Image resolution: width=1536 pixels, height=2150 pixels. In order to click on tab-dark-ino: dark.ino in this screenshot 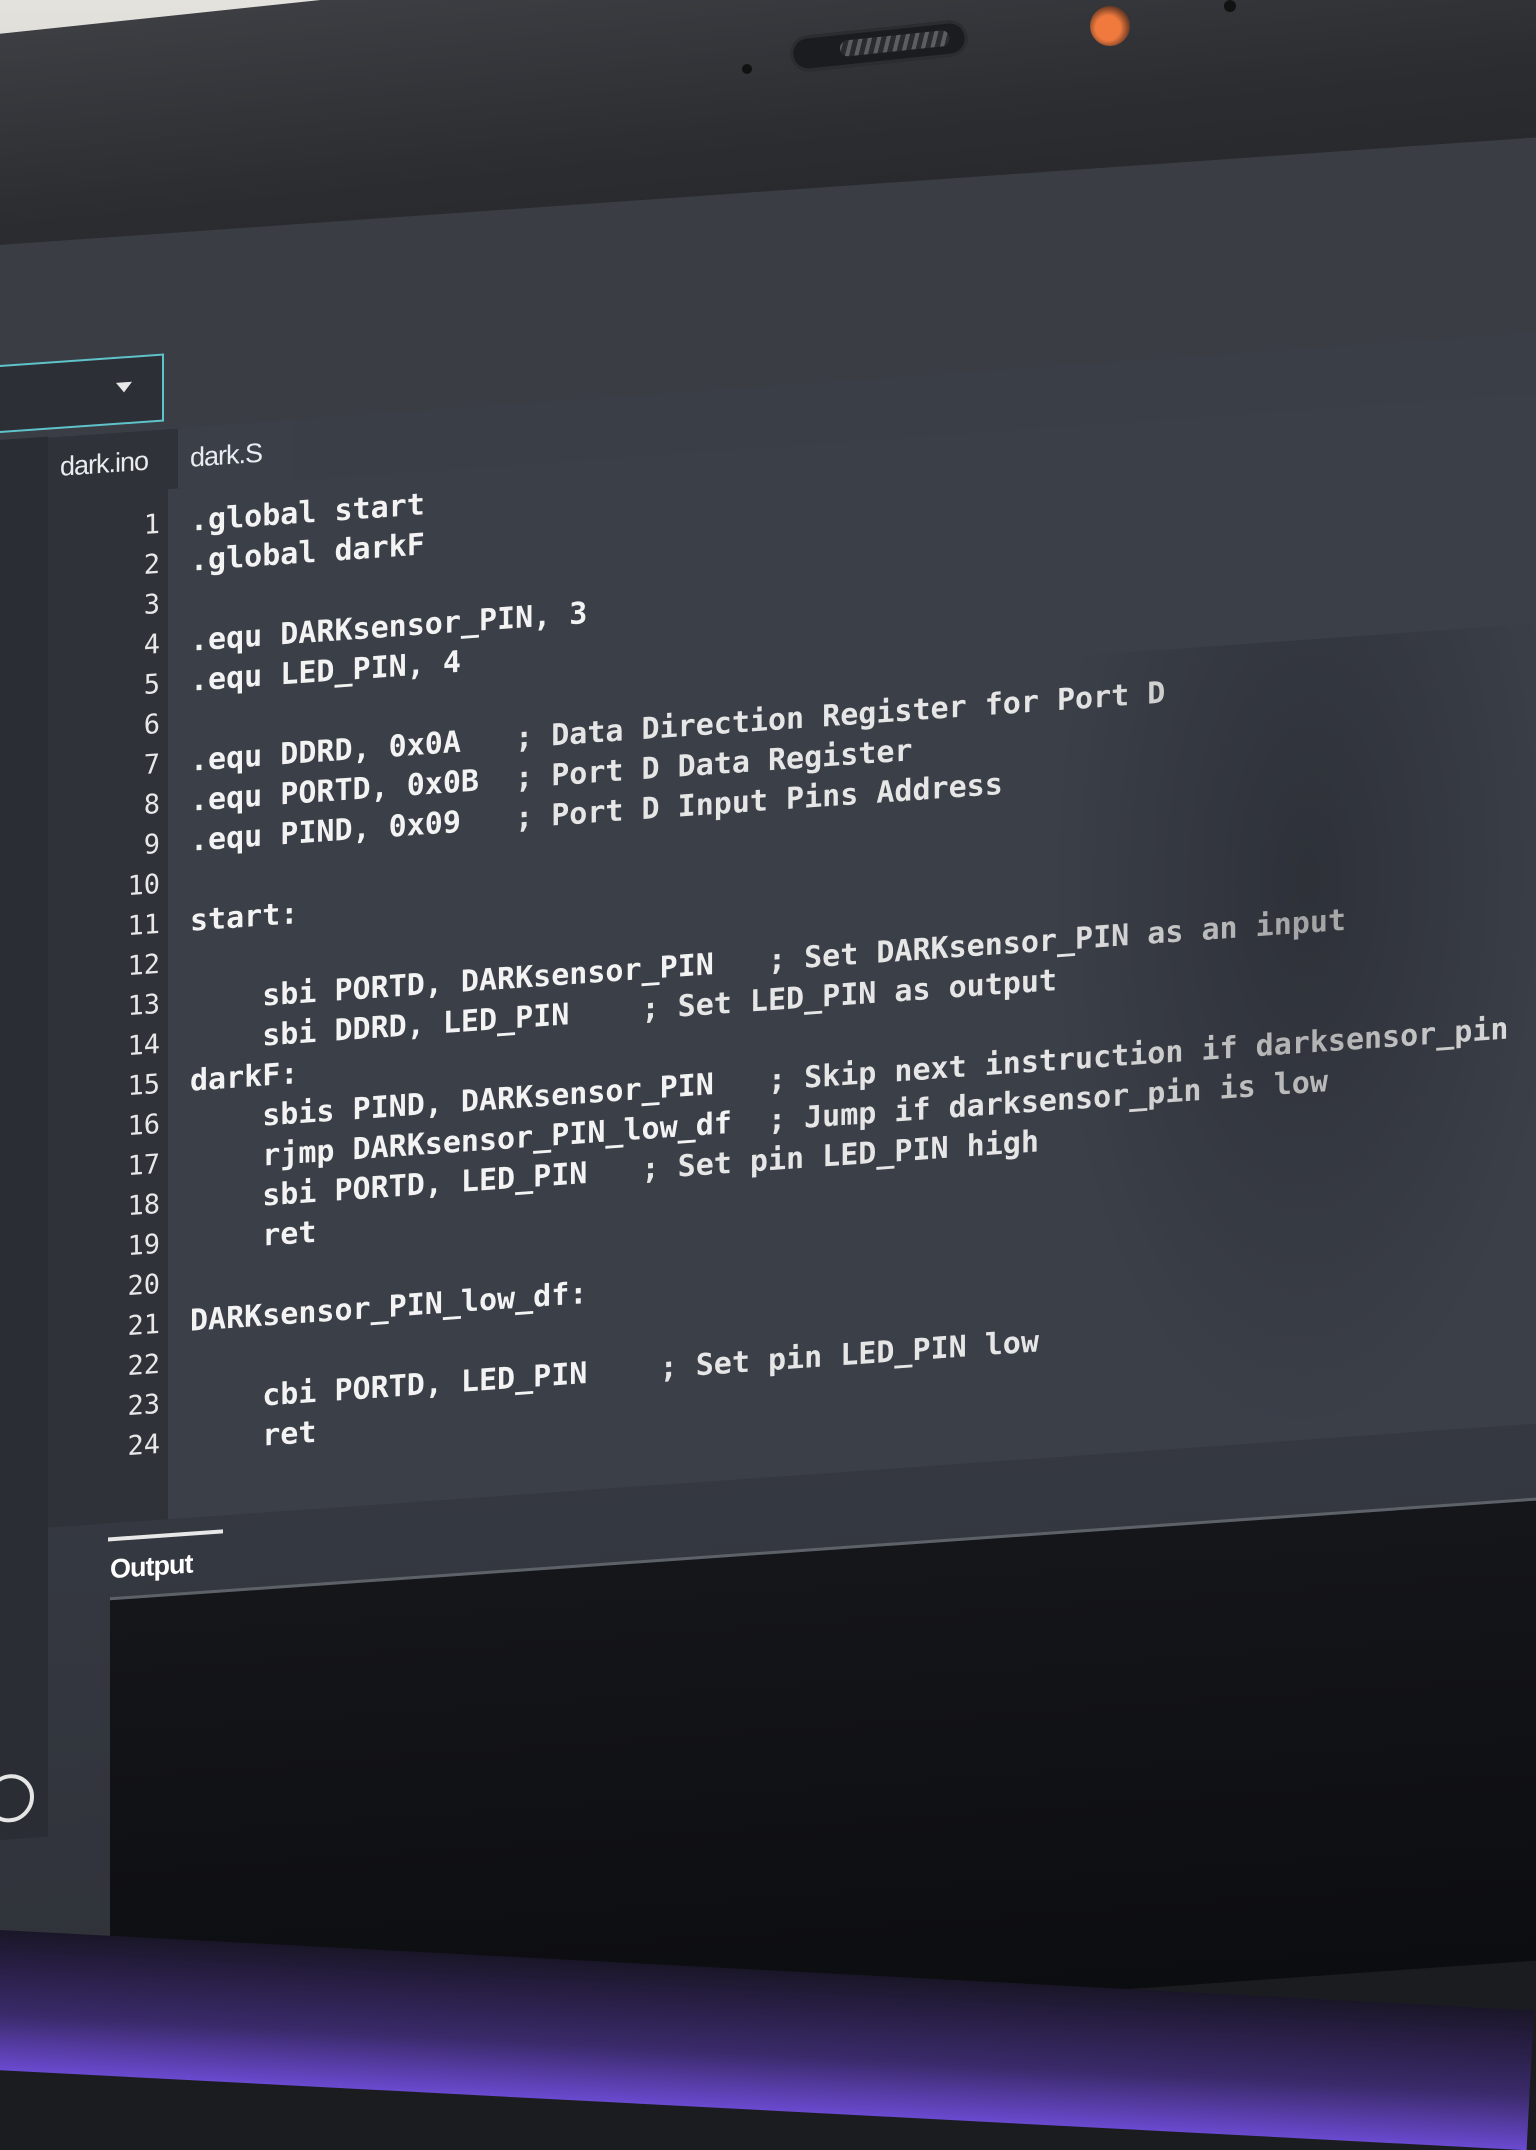, I will do `click(120, 462)`.